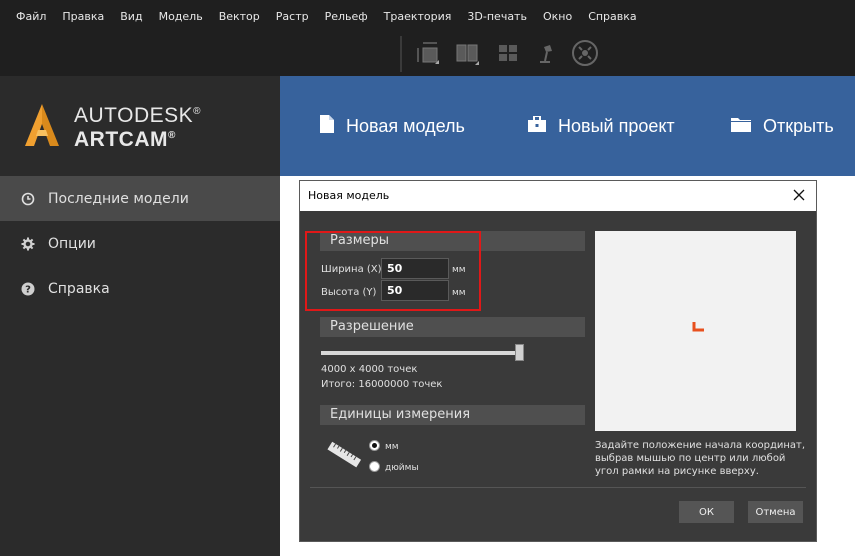  What do you see at coordinates (418, 16) in the screenshot?
I see `menu-toolpath: Траектория` at bounding box center [418, 16].